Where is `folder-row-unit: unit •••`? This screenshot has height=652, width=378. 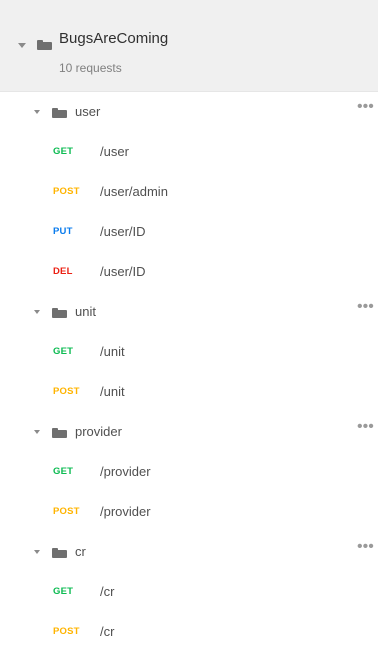
folder-row-unit: unit ••• is located at coordinates (189, 312).